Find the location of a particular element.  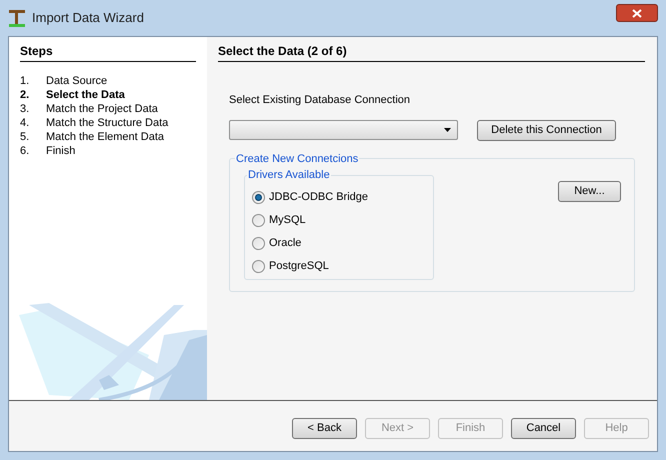

dropdown-arrow-icon is located at coordinates (447, 130).